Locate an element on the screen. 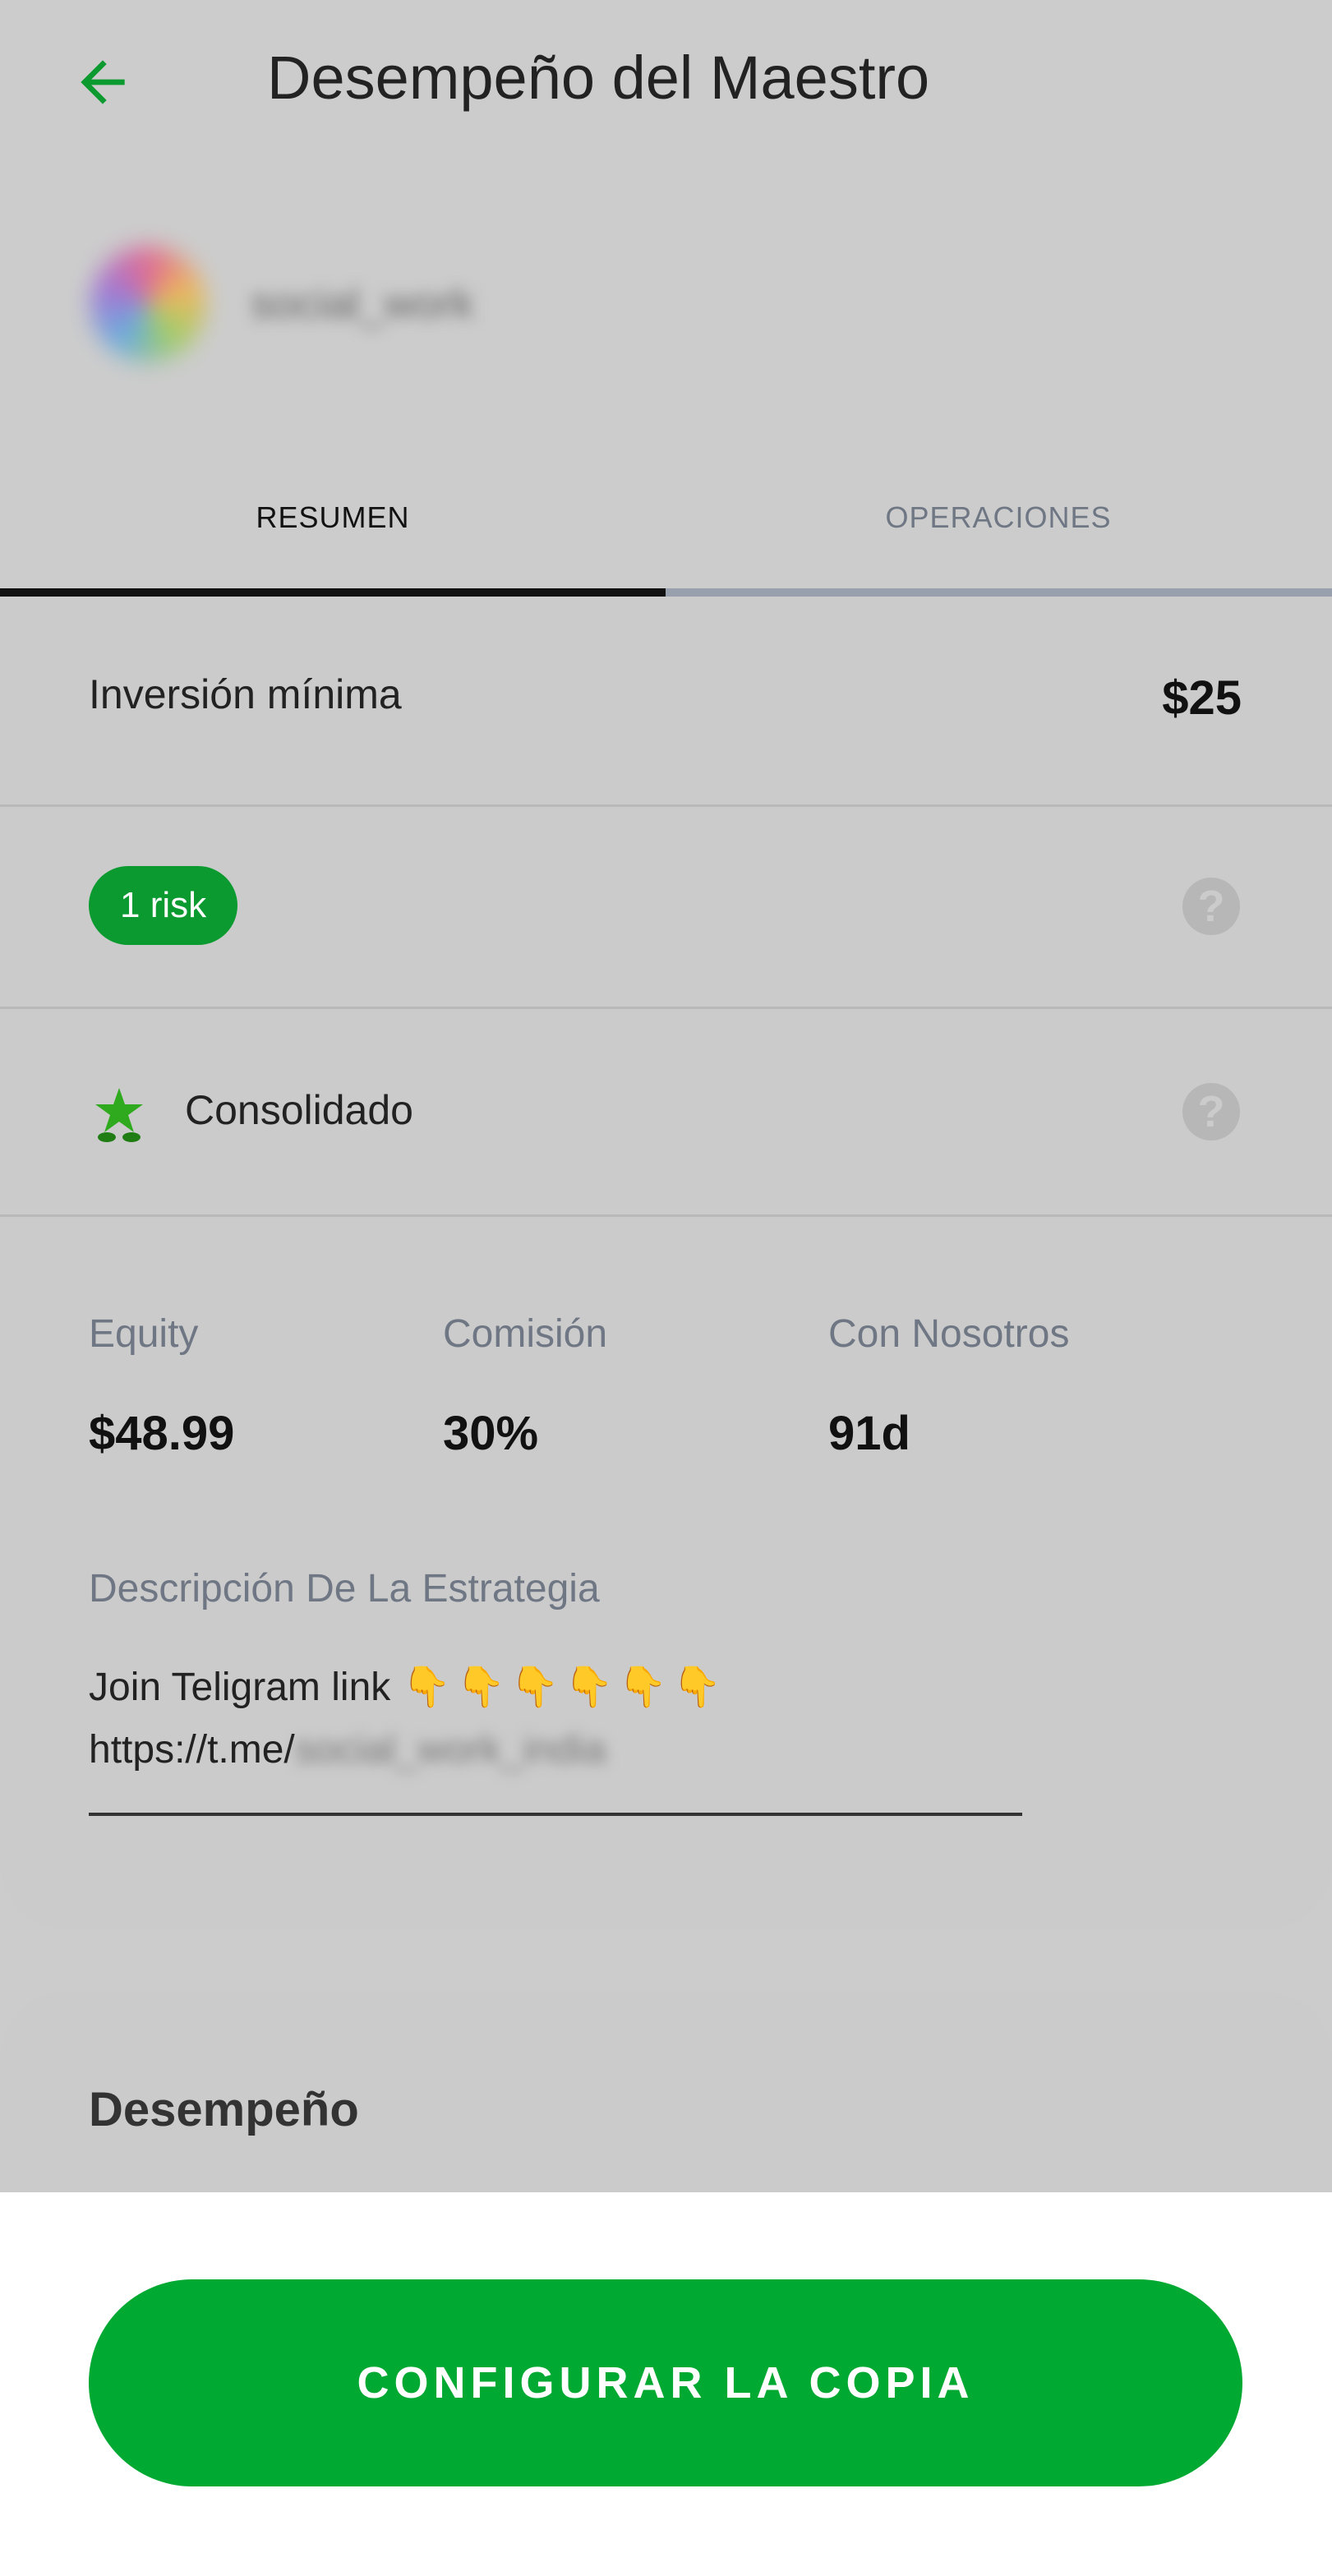 The image size is (1332, 2576). avatar is located at coordinates (147, 304).